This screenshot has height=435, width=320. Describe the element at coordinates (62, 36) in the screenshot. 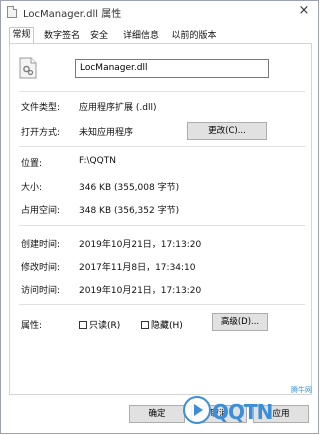

I see `tab-digital-signatures: 数字签名` at that location.